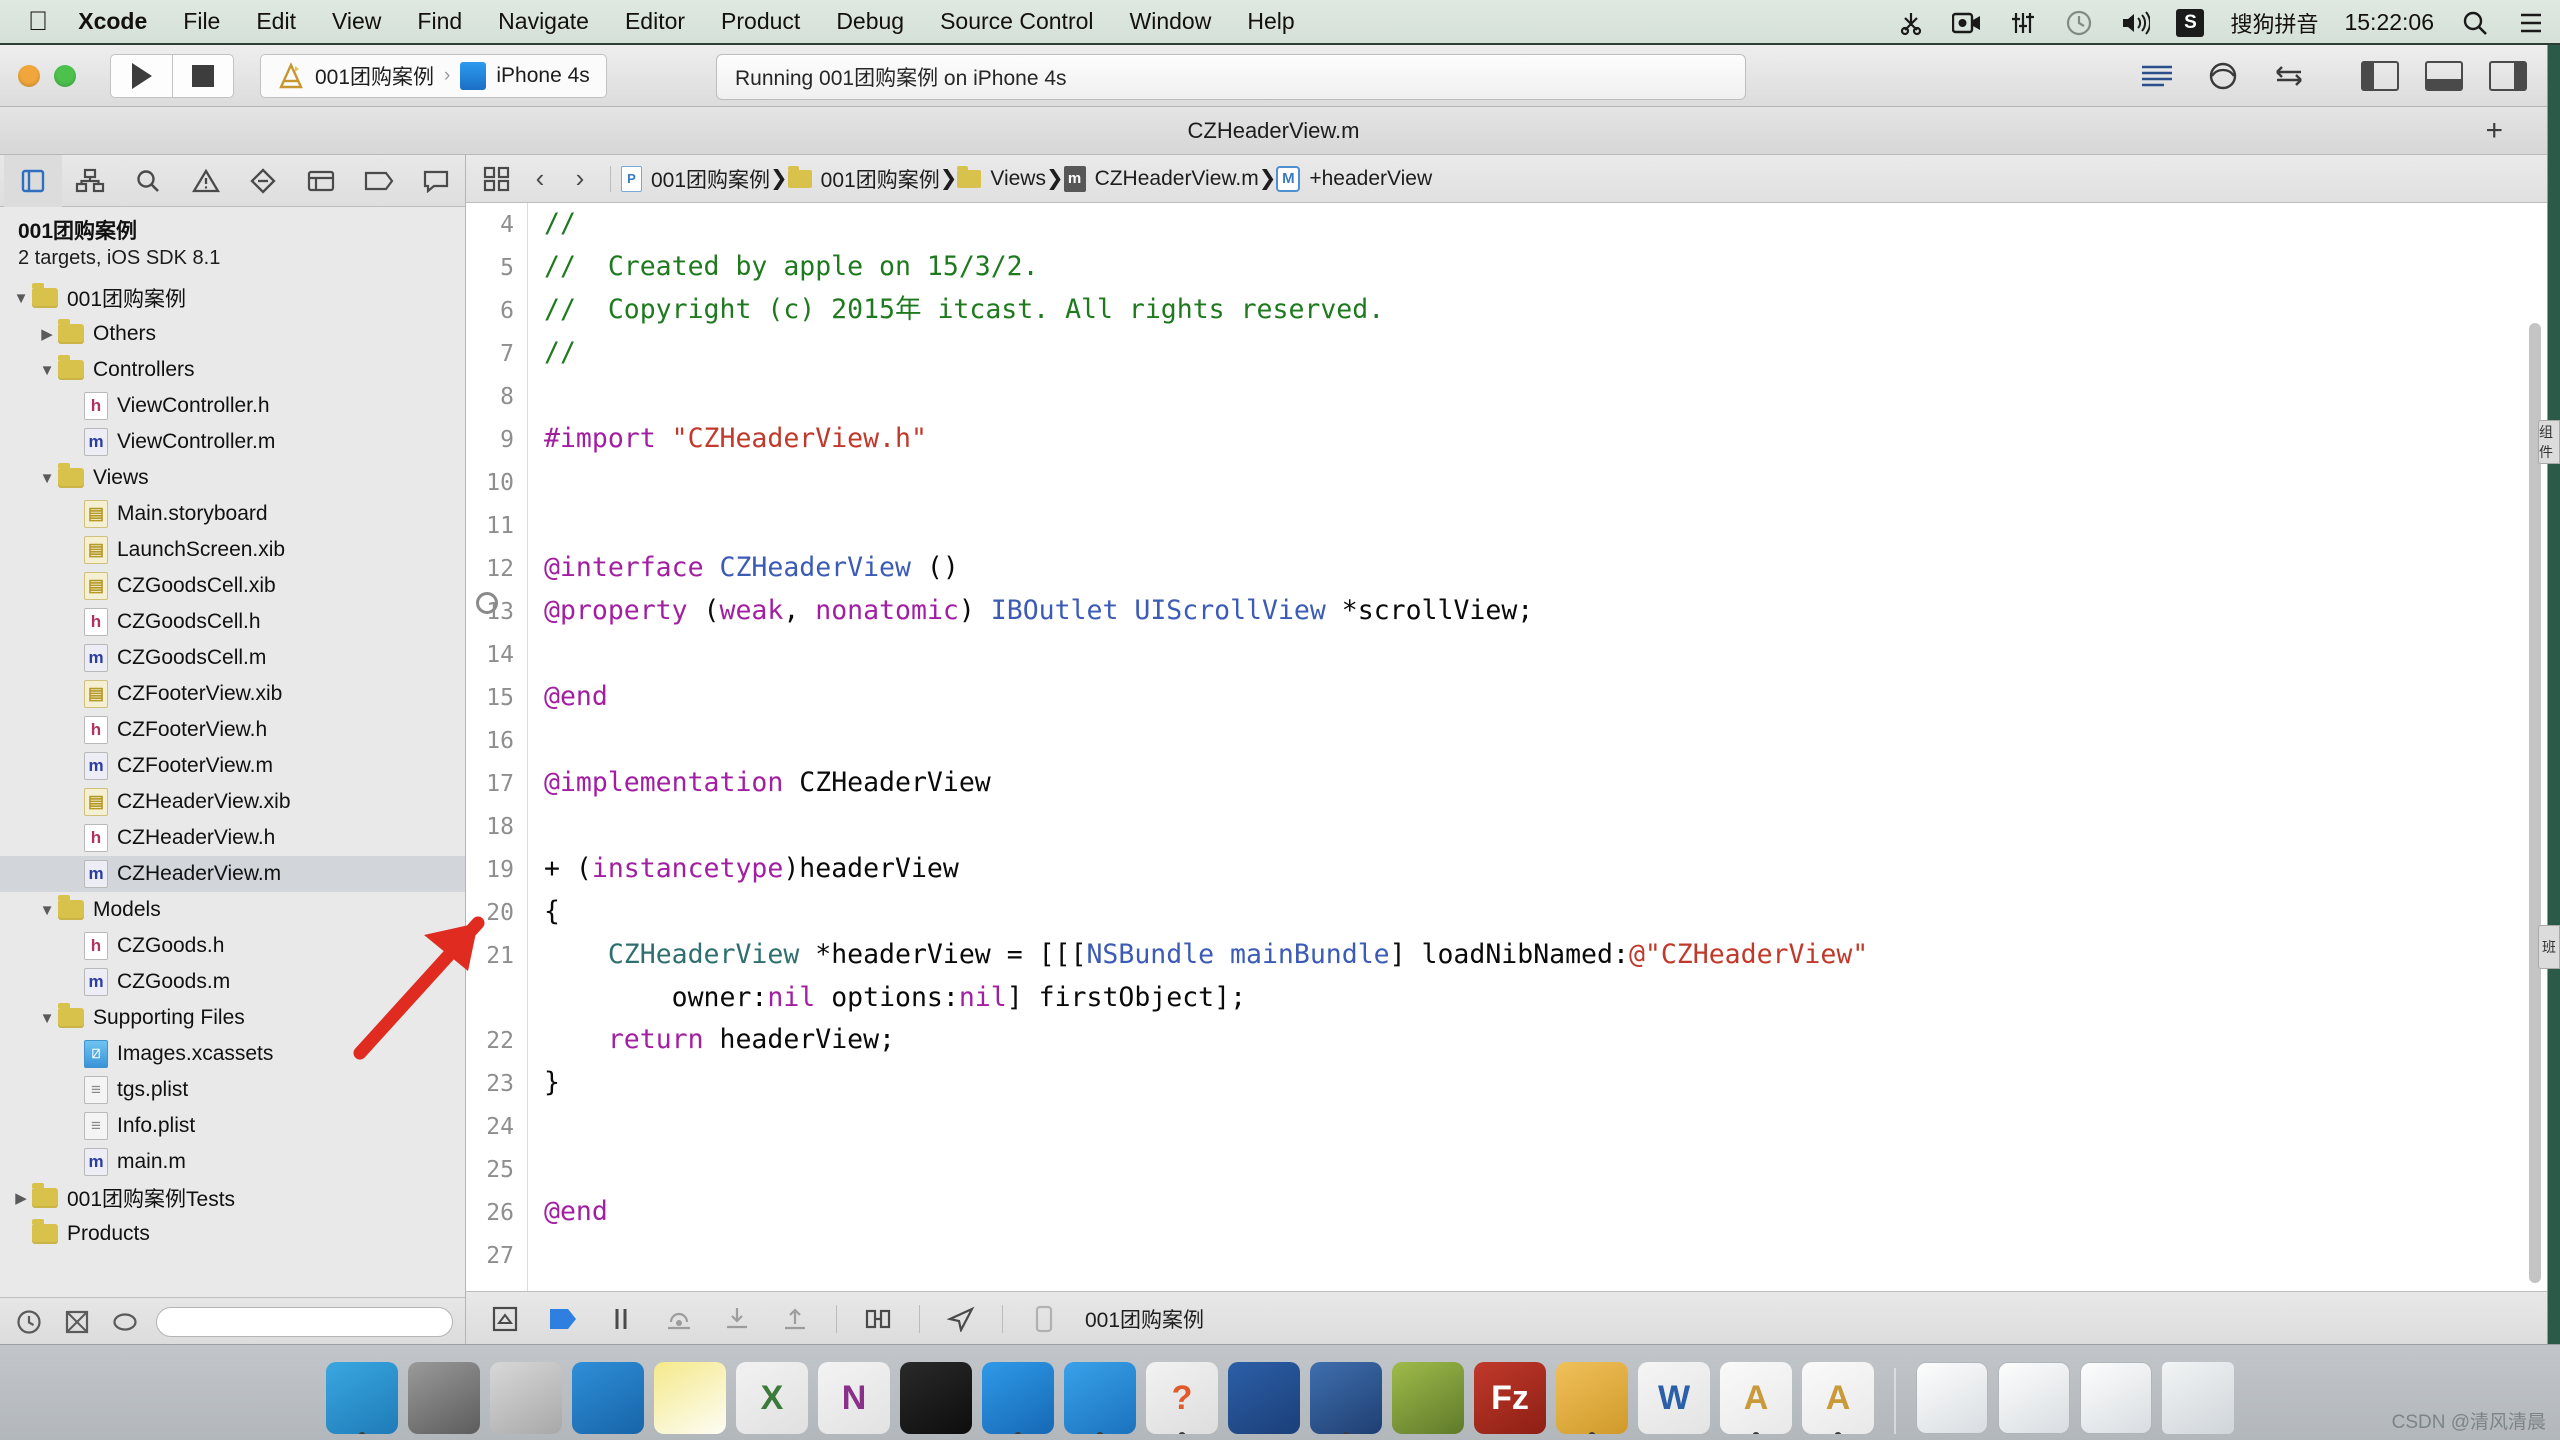  Describe the element at coordinates (743, 567) in the screenshot. I see `code-line: @interface CZHeaderView ()` at that location.